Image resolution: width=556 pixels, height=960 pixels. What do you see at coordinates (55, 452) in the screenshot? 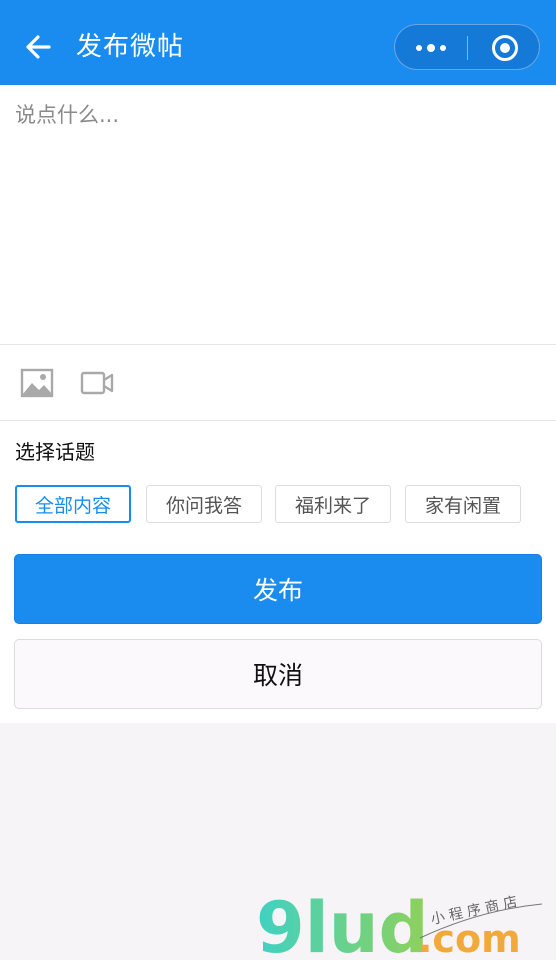
I see `topic-section-label: 选择话题` at bounding box center [55, 452].